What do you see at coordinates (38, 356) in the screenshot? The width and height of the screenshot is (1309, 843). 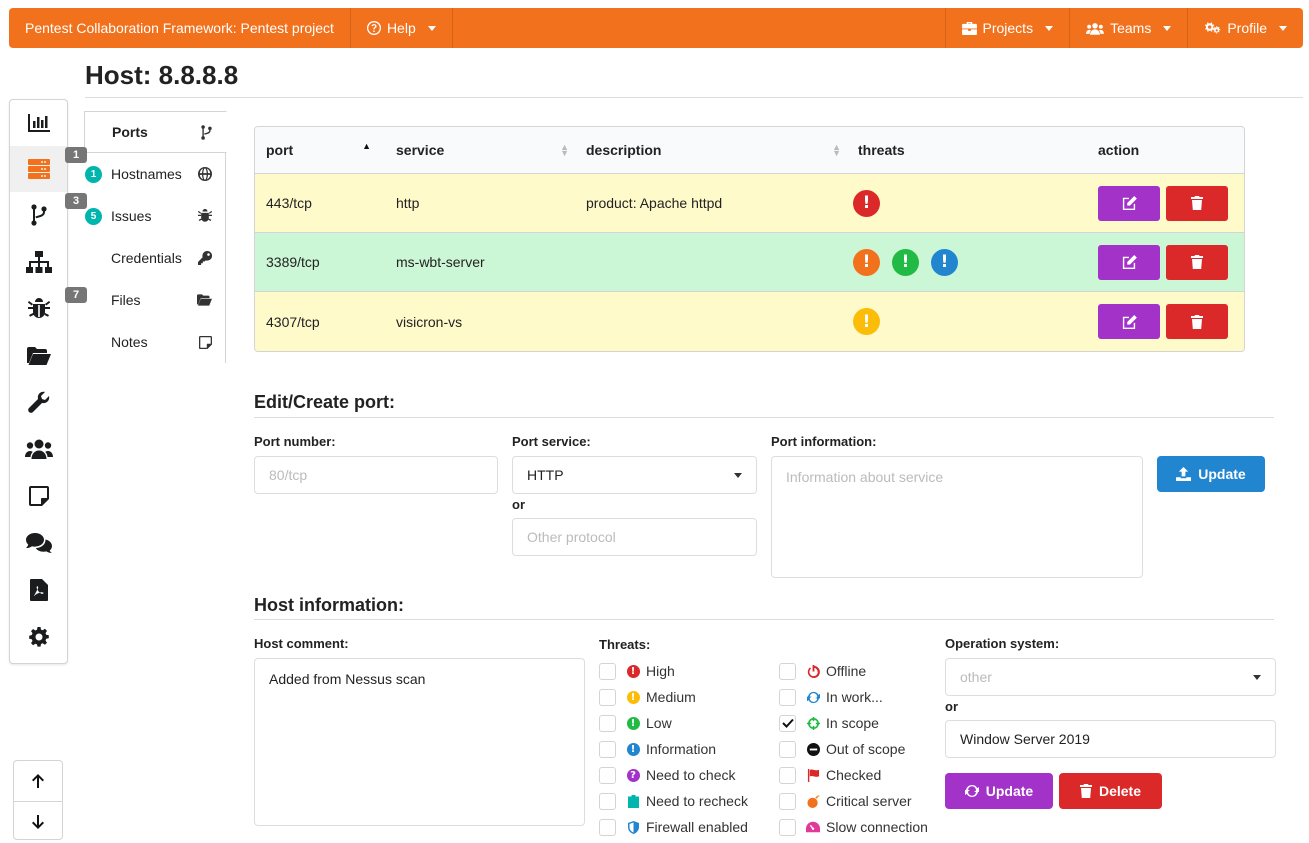 I see `sidebar-item-files` at bounding box center [38, 356].